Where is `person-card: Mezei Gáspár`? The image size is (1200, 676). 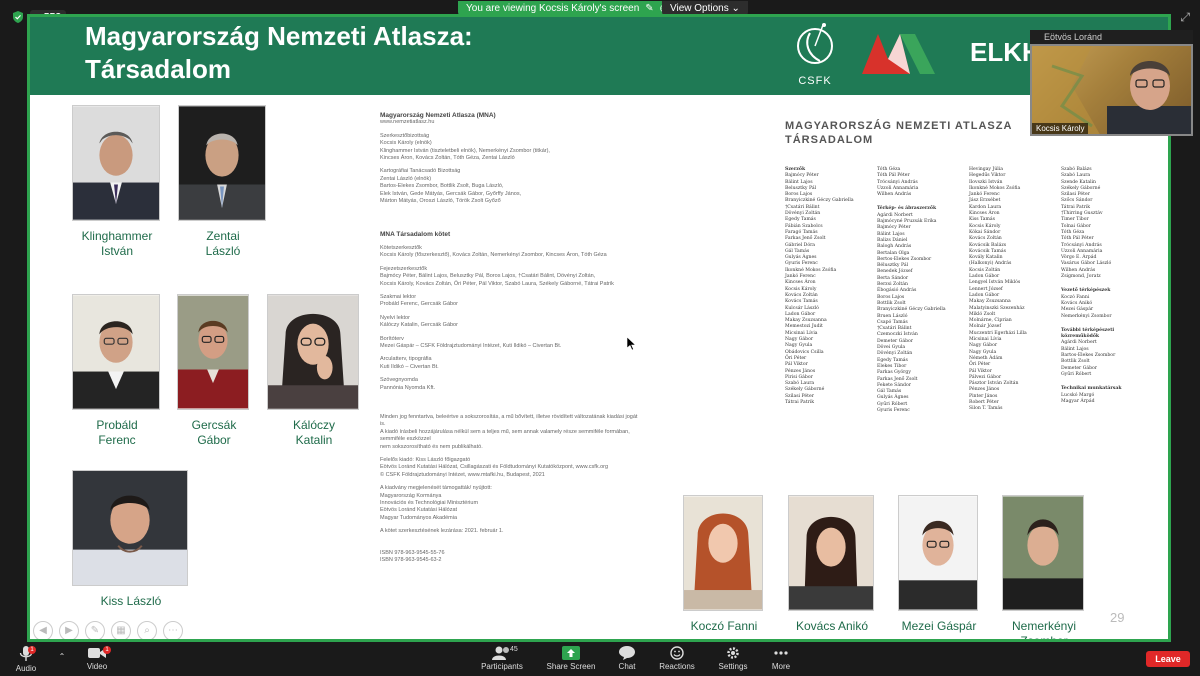 person-card: Mezei Gáspár is located at coordinates (939, 564).